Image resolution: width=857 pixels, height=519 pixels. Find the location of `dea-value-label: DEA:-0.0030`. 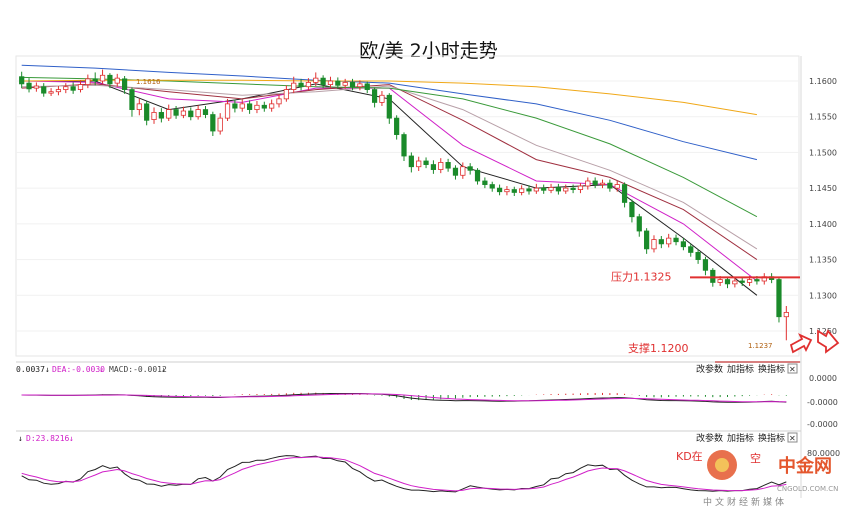

dea-value-label: DEA:-0.0030 is located at coordinates (78, 369).